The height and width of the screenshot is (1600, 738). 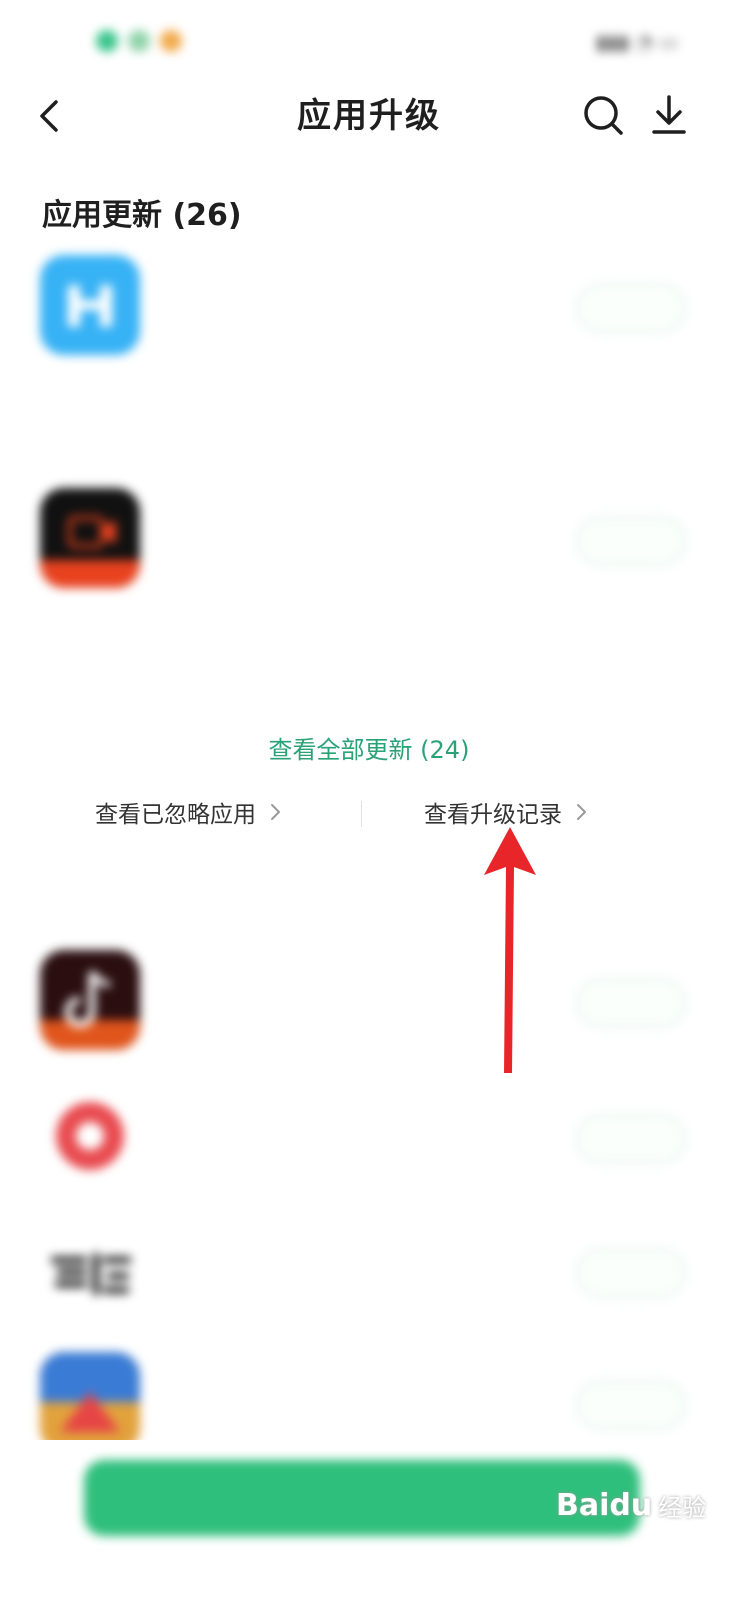 What do you see at coordinates (493, 815) in the screenshot?
I see `view-upgrade-history-label: 查看升级记录` at bounding box center [493, 815].